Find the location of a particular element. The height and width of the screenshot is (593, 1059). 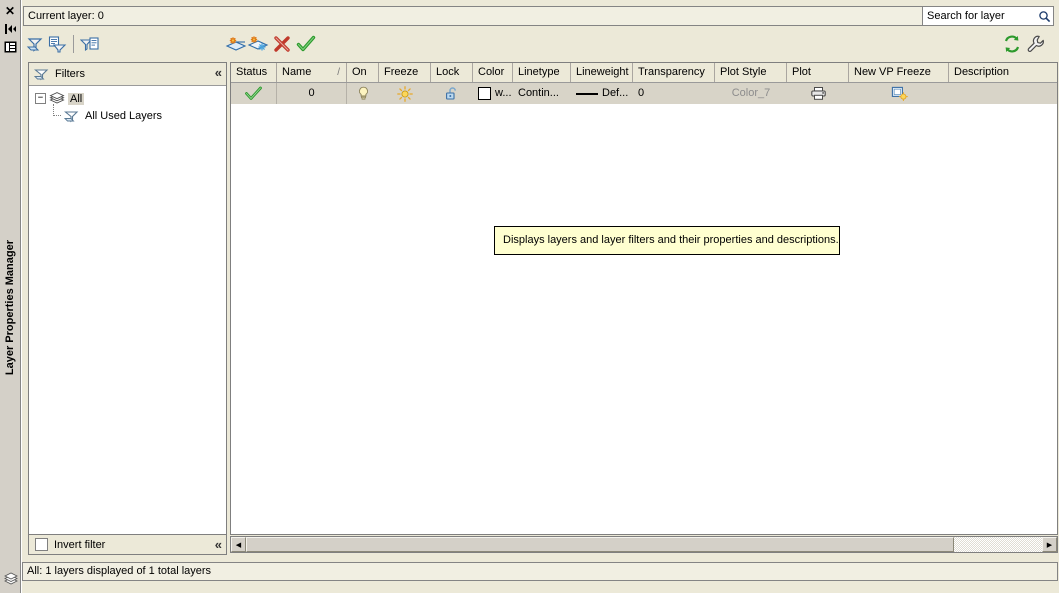

invert-filter-label: Invert filter is located at coordinates (79, 545).